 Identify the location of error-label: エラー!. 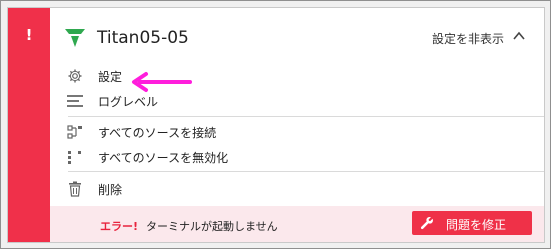
(119, 226).